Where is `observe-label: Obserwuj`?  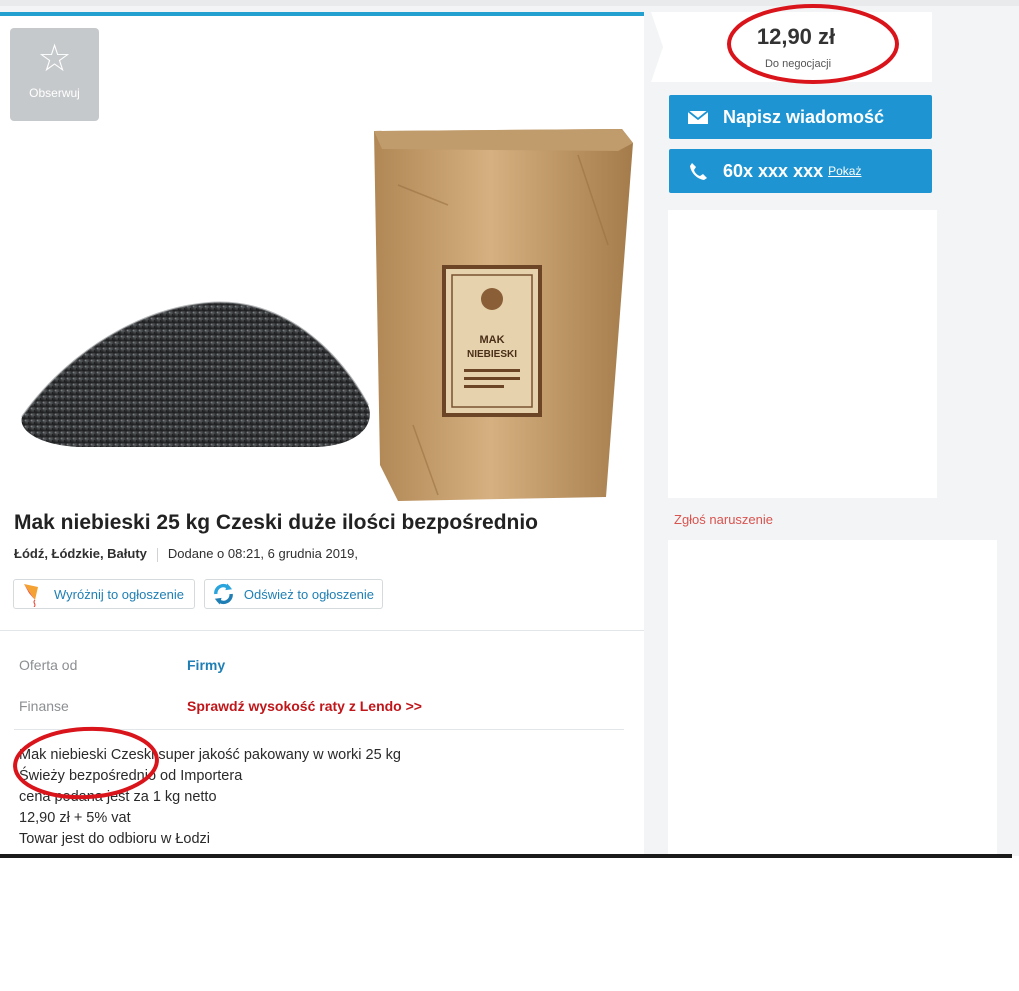 observe-label: Obserwuj is located at coordinates (54, 93).